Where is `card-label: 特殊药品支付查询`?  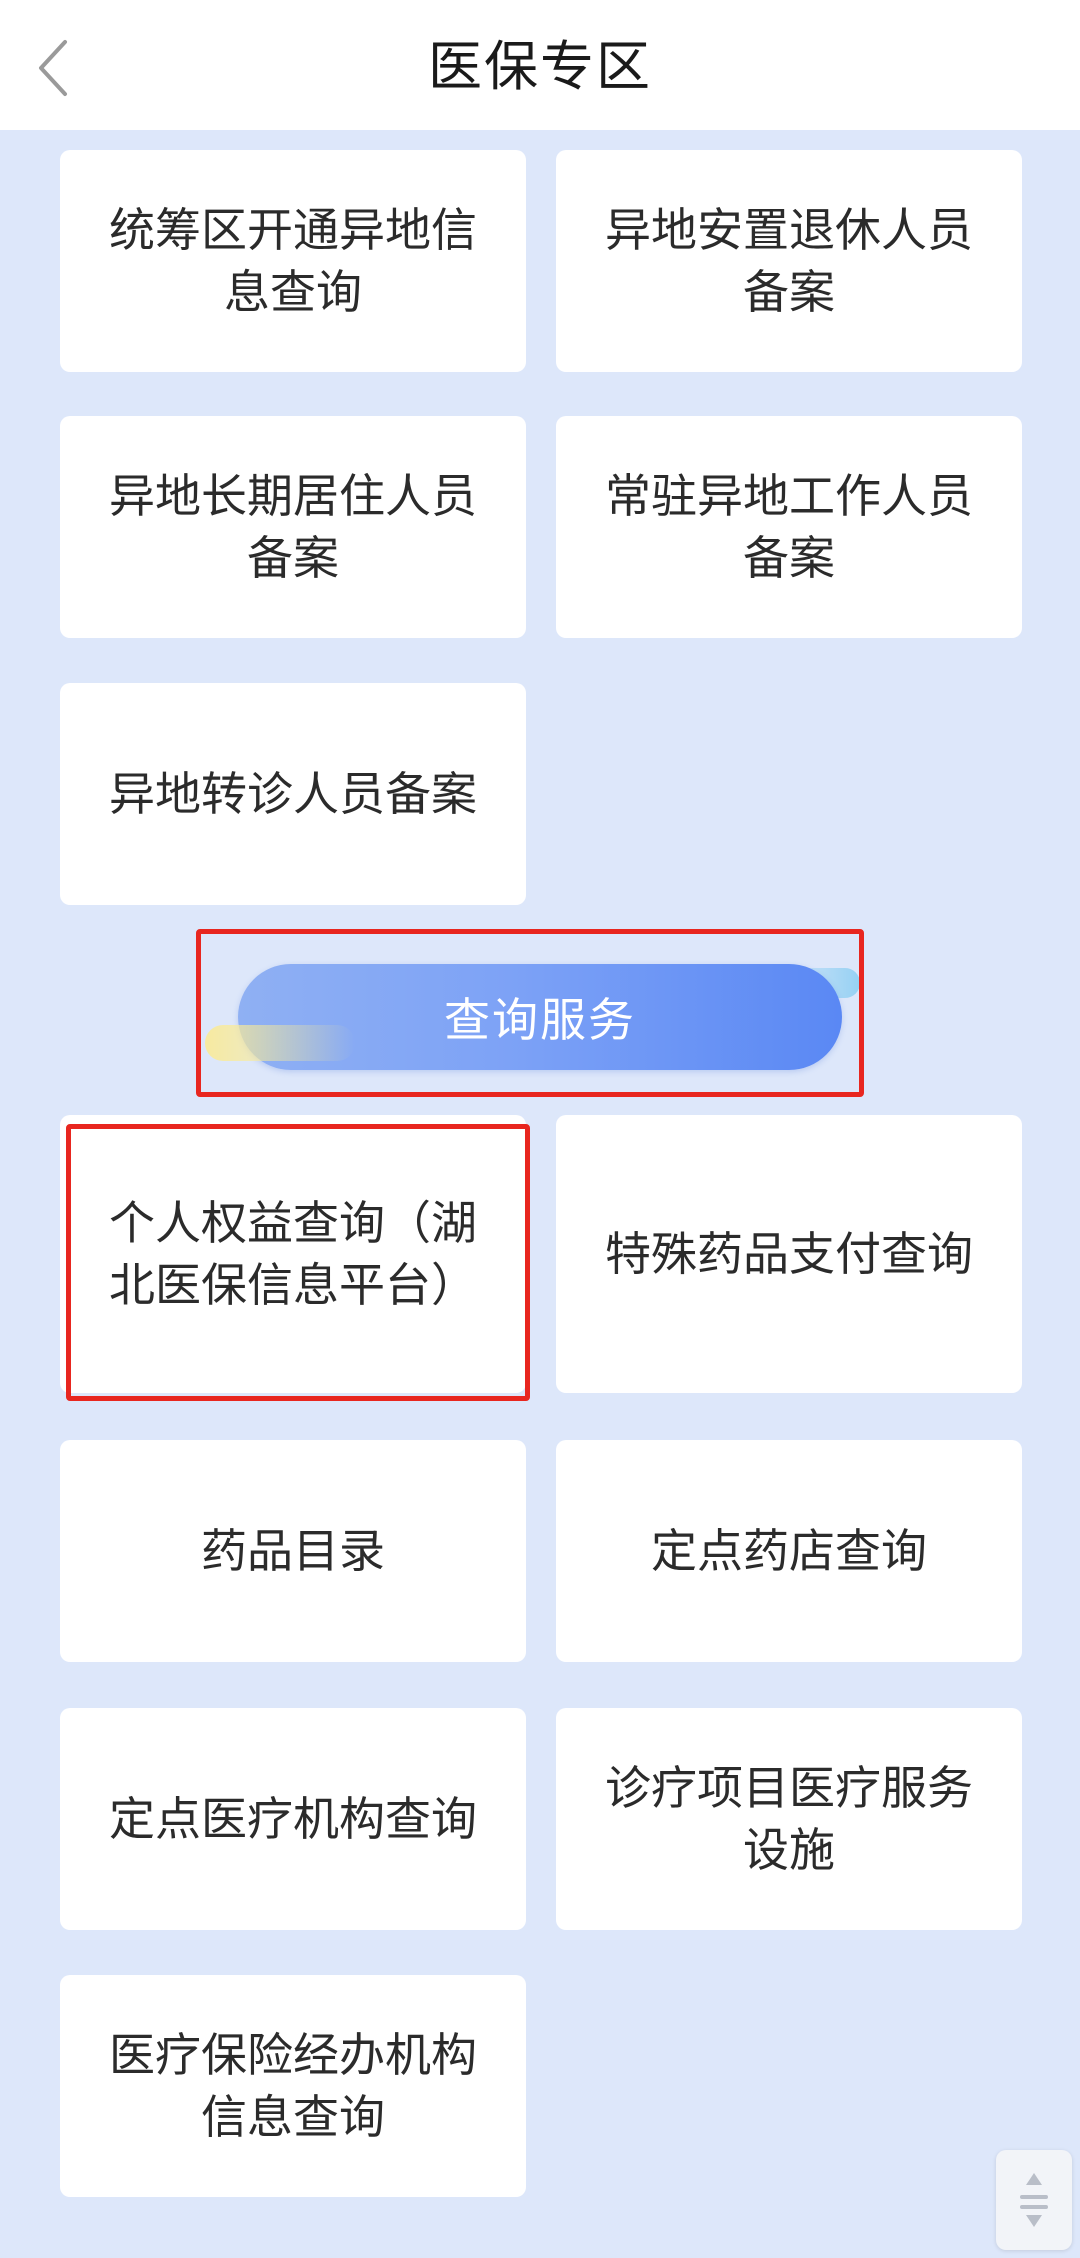 card-label: 特殊药品支付查询 is located at coordinates (789, 1254).